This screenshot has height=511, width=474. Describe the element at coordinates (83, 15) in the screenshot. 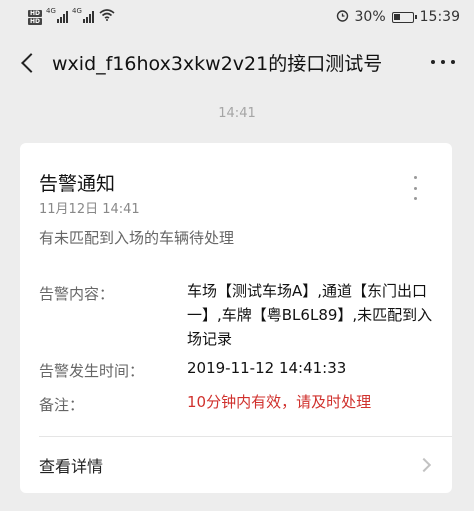

I see `signal-icon-2: 4G` at that location.